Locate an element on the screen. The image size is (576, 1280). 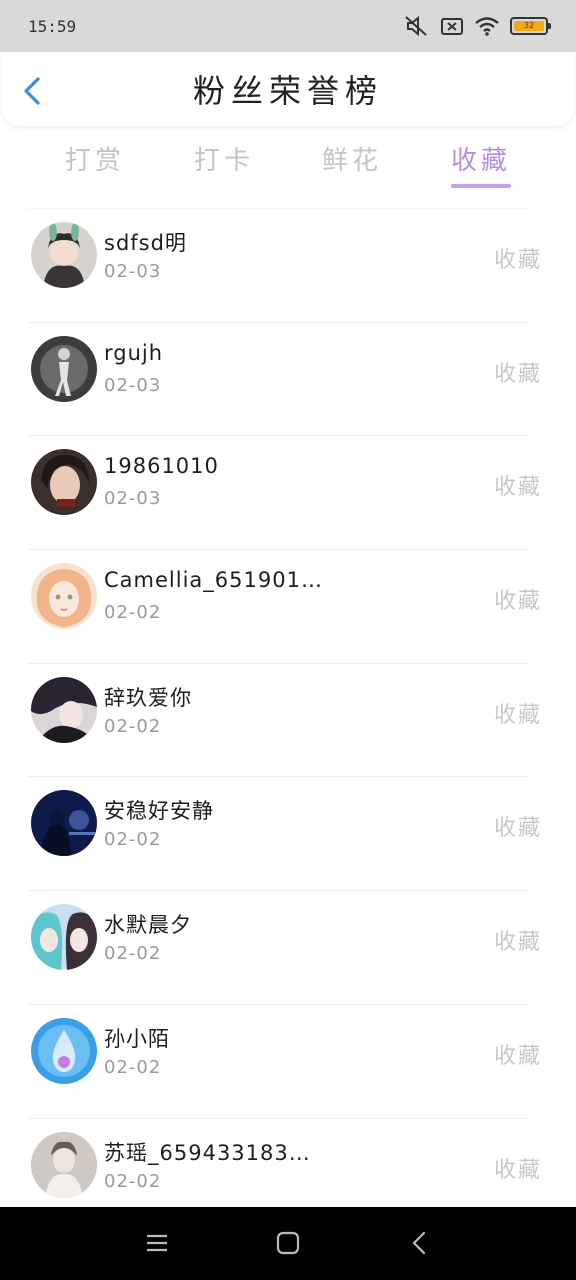
list-item: 辞玖爱你 02-02 收藏 is located at coordinates (284, 719).